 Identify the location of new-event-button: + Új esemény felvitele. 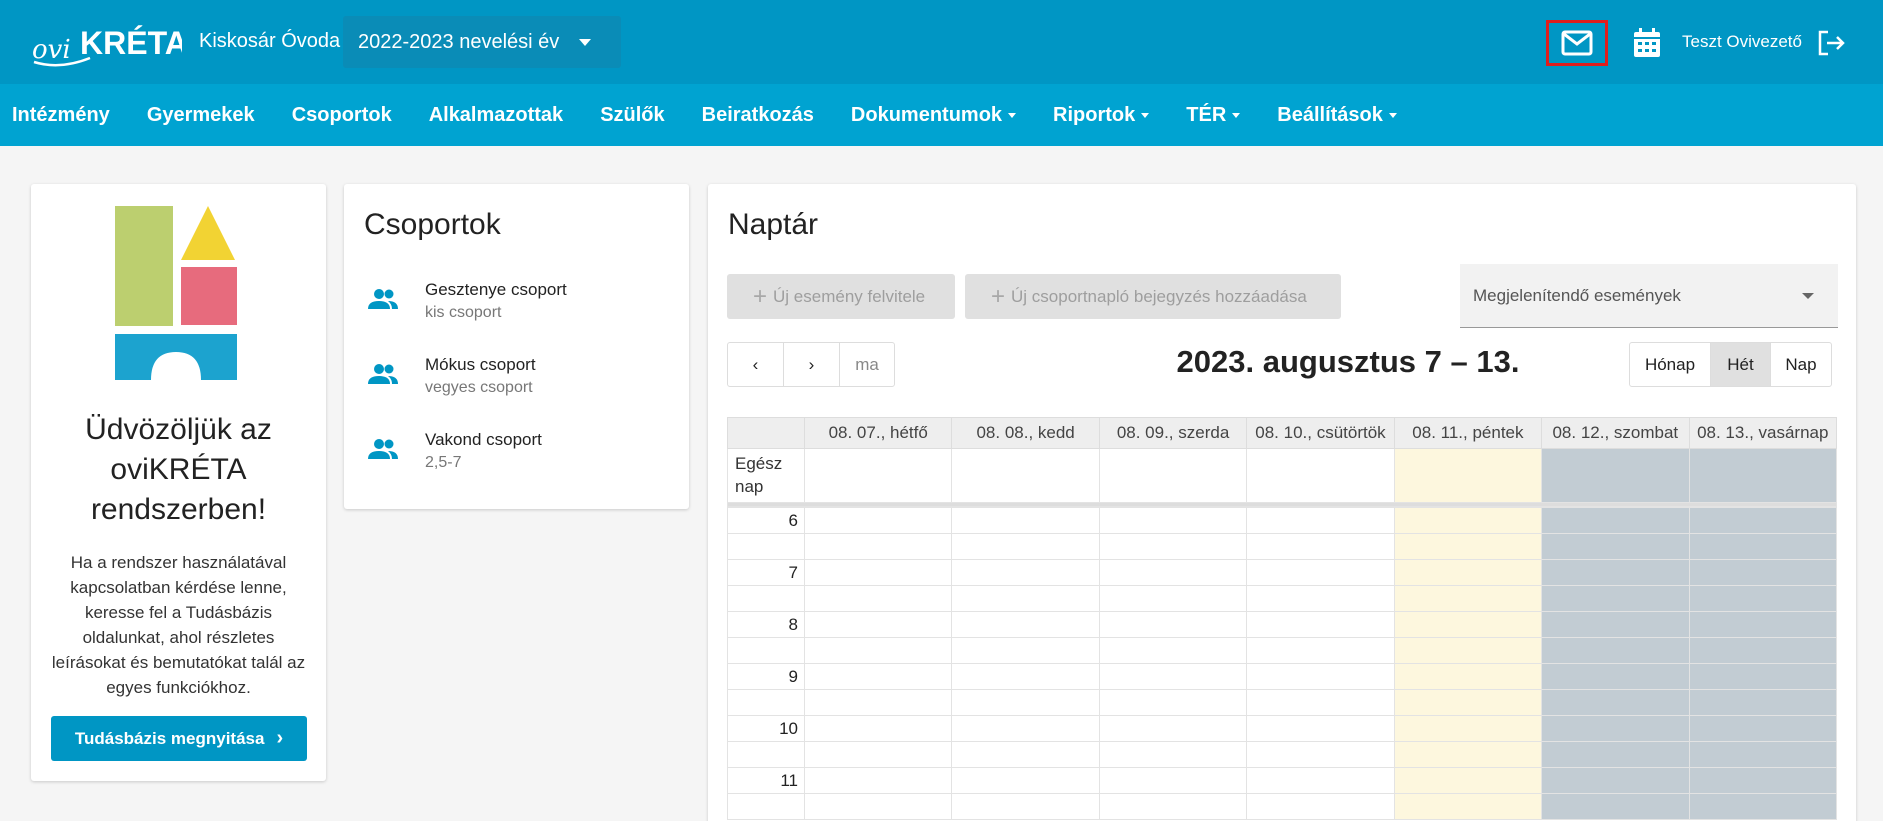
(841, 296).